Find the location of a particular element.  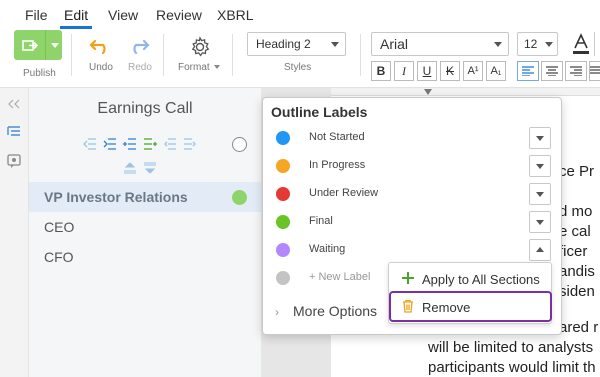

plus-icon is located at coordinates (408, 278).